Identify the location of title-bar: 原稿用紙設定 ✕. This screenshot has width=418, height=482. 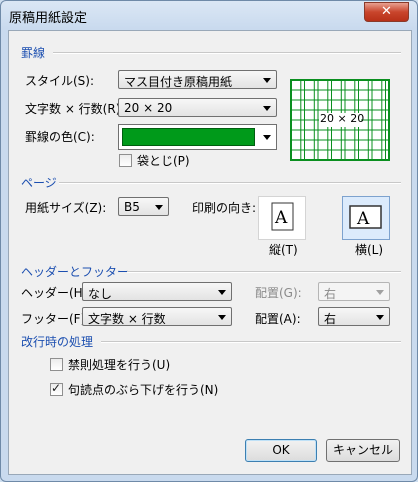
(209, 15).